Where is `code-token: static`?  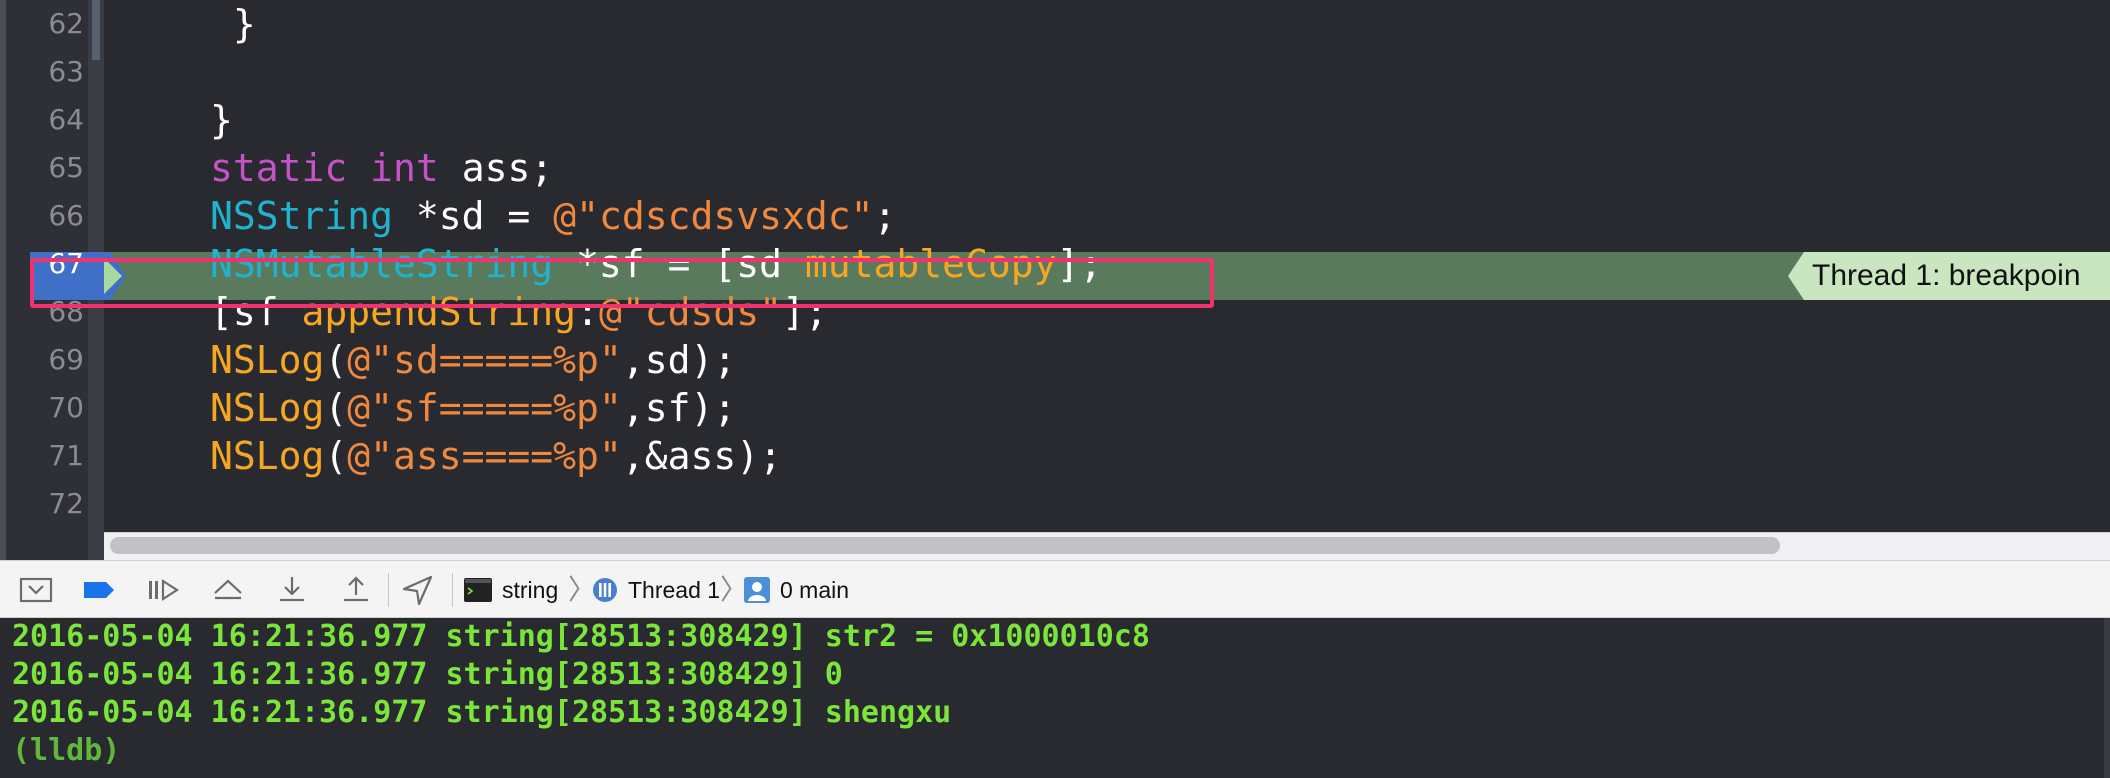
code-token: static is located at coordinates (279, 168).